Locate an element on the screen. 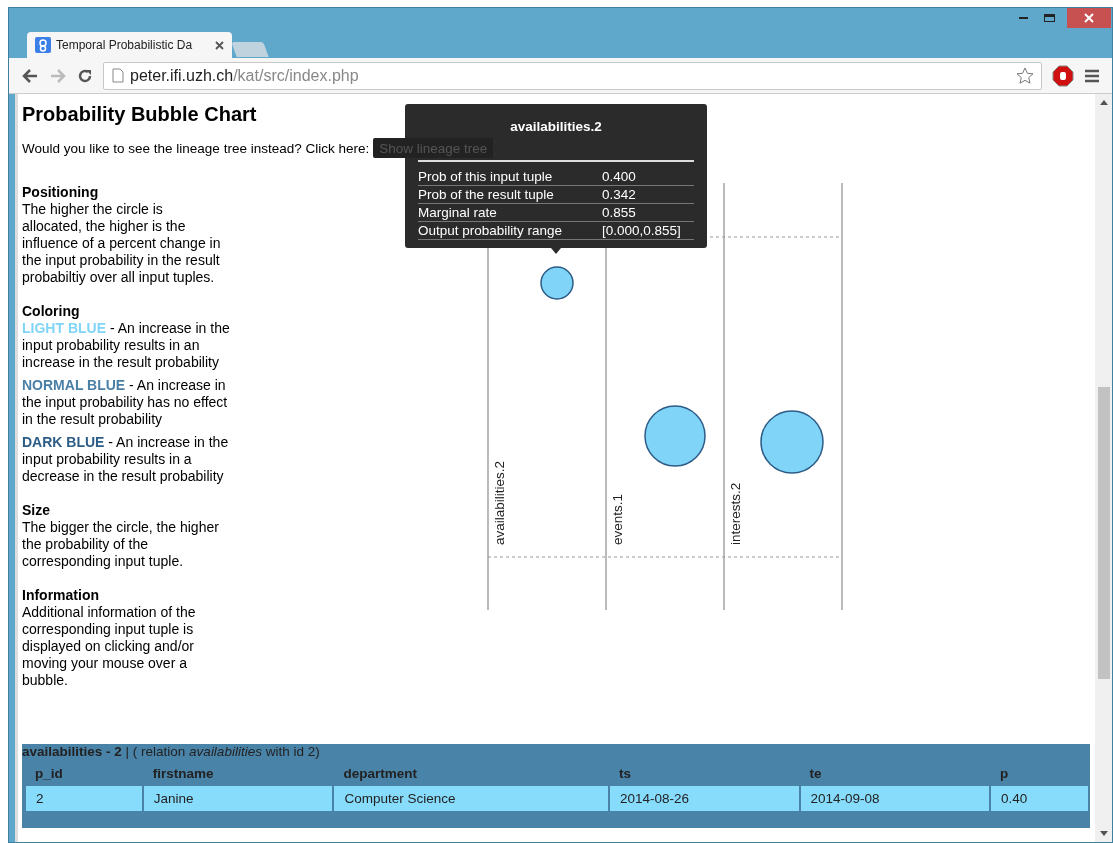  url-host: peter.ifi.uzh.ch is located at coordinates (182, 75).